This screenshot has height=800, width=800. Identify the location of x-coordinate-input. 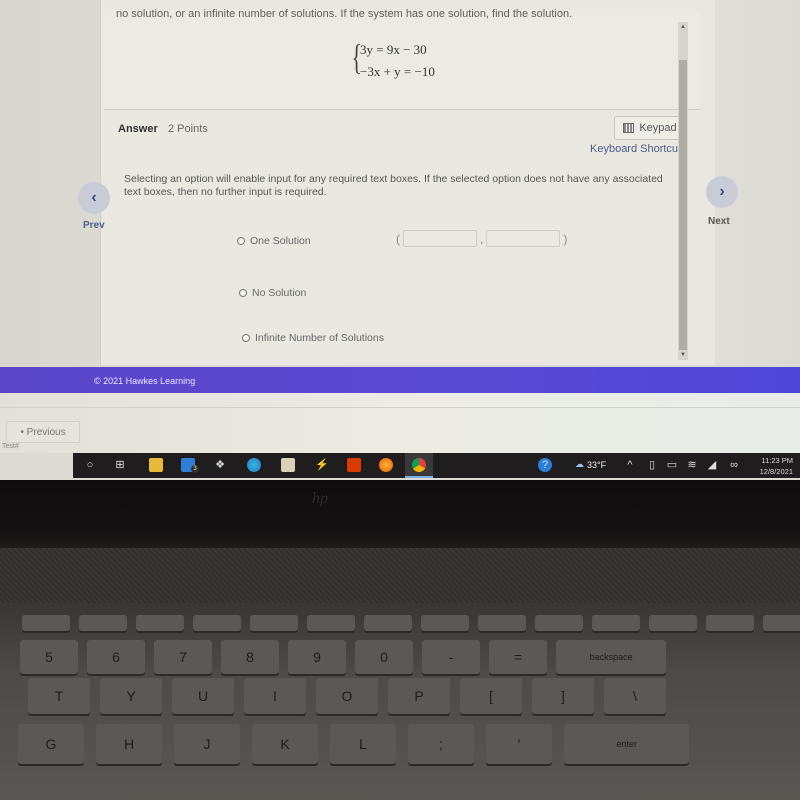
(440, 238).